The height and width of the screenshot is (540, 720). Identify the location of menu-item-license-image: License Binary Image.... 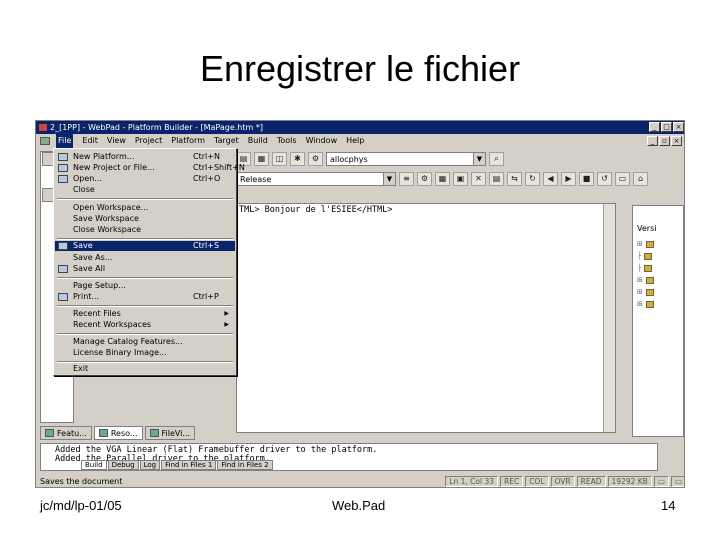
(145, 353).